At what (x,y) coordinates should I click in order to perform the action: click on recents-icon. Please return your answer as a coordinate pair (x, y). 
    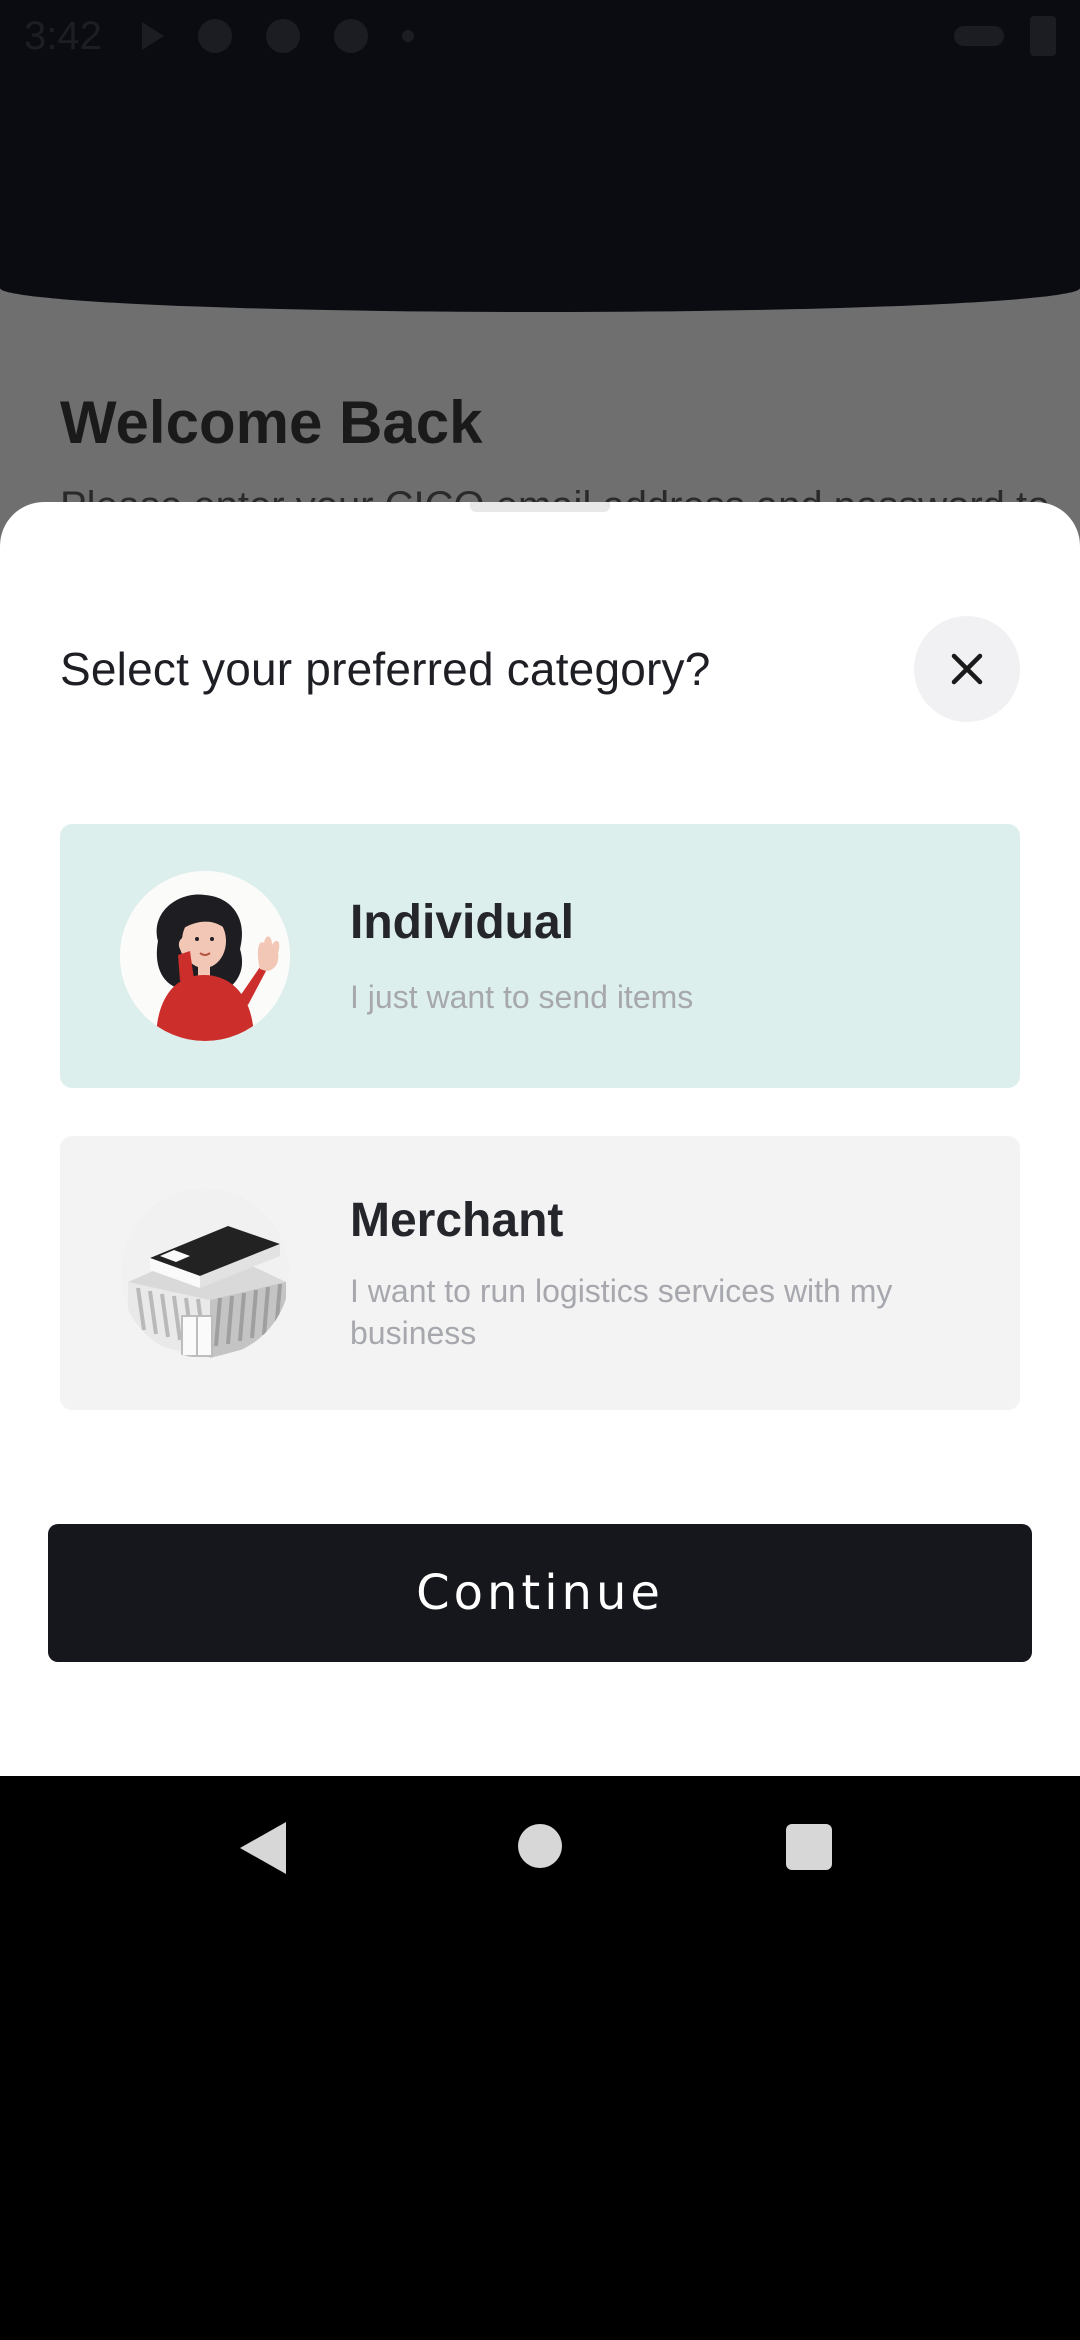
    Looking at the image, I should click on (809, 1847).